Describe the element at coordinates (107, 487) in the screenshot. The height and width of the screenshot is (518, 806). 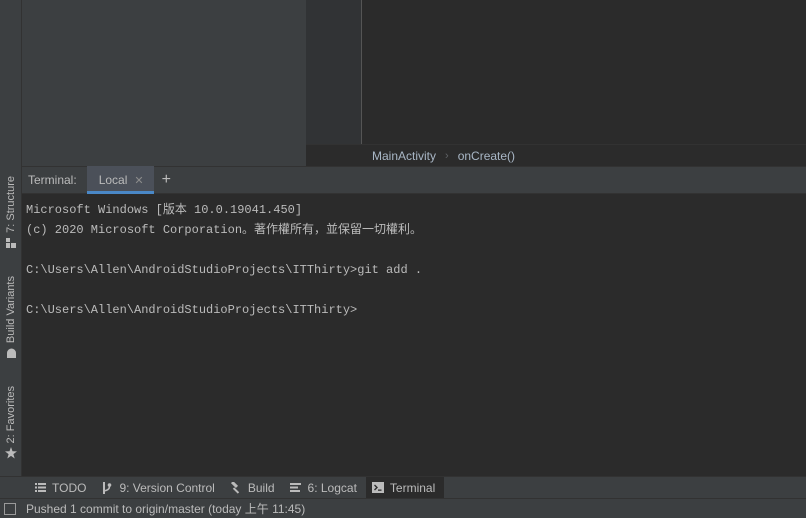
I see `branch-icon` at that location.